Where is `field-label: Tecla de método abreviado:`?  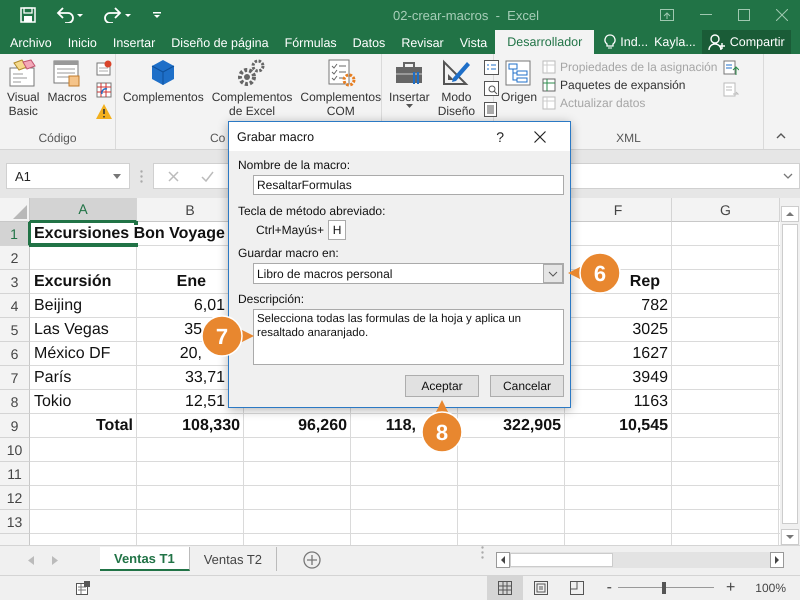 field-label: Tecla de método abreviado: is located at coordinates (312, 211).